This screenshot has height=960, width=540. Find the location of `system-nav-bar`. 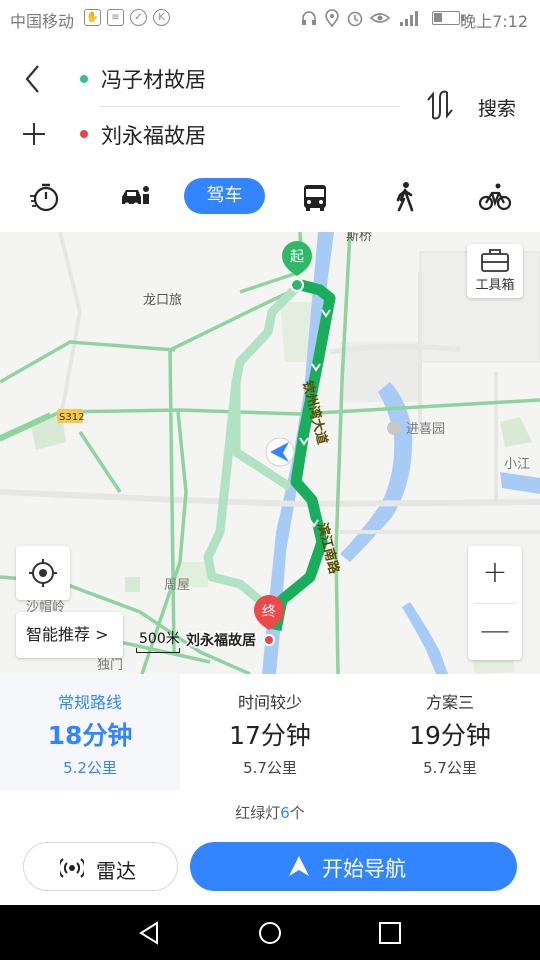

system-nav-bar is located at coordinates (270, 932).